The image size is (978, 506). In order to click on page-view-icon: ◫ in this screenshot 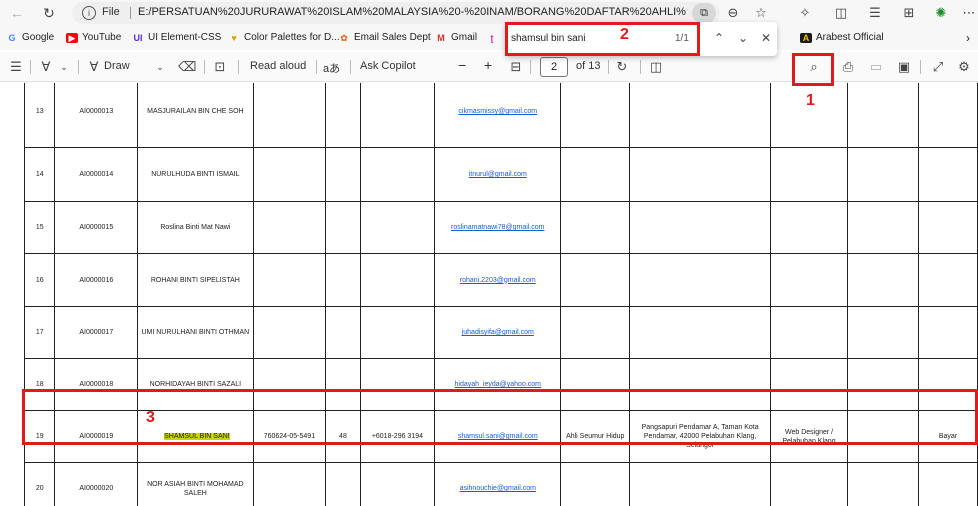, I will do `click(656, 67)`.